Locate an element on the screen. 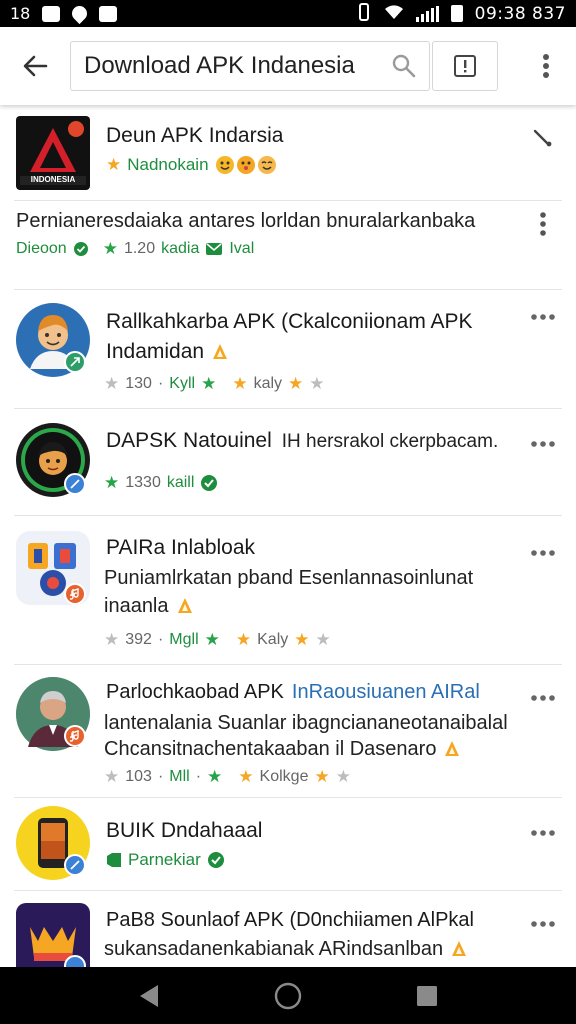 Image resolution: width=576 pixels, height=1024 pixels. meta-label: Kaly is located at coordinates (273, 639).